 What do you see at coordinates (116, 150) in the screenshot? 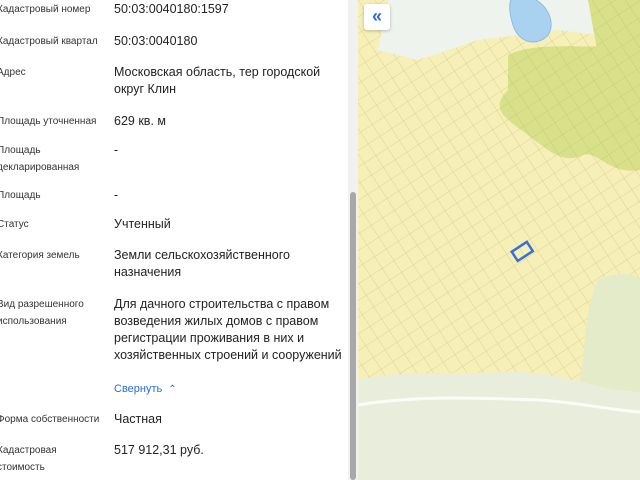
I see `value-area-declared: -` at bounding box center [116, 150].